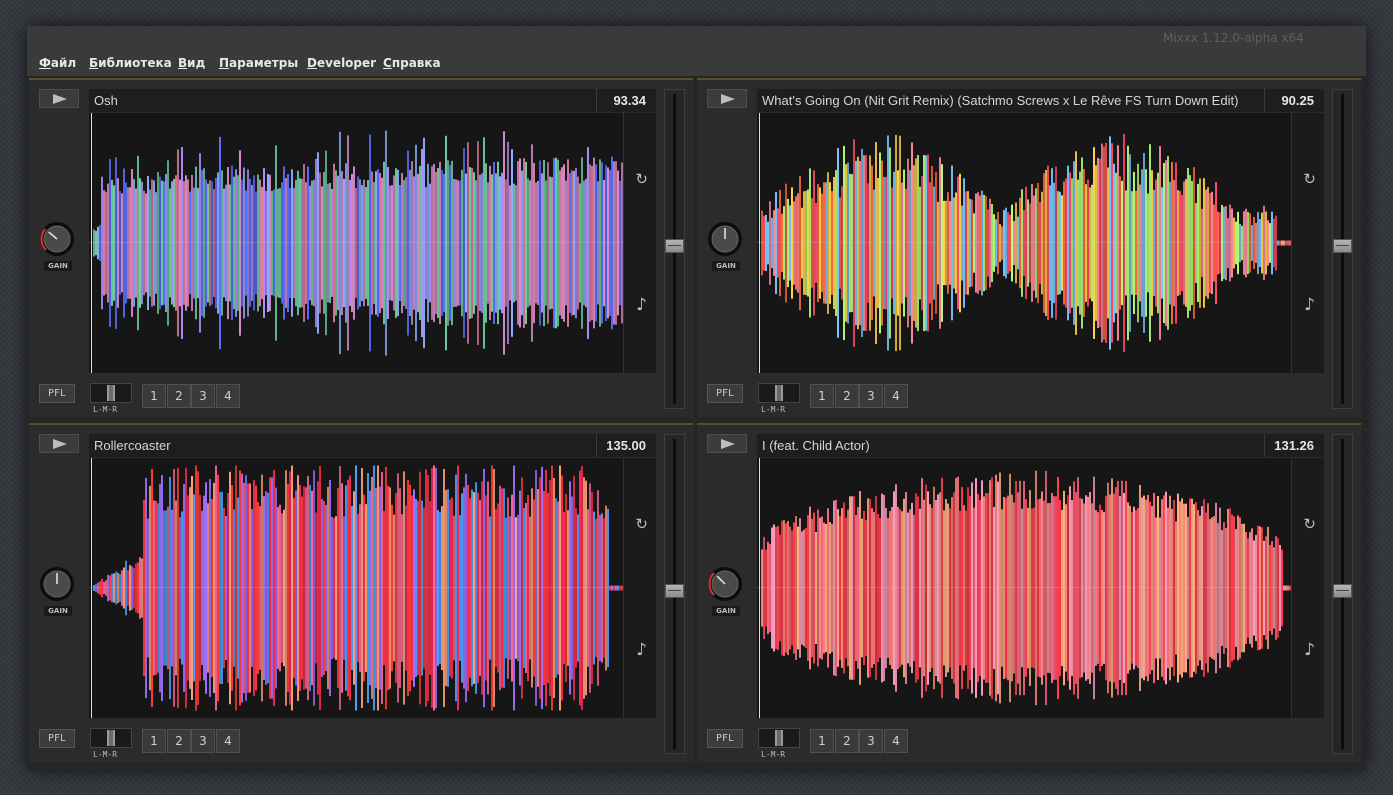 The width and height of the screenshot is (1393, 795). What do you see at coordinates (196, 63) in the screenshot?
I see `menu-view-label-rest: ид` at bounding box center [196, 63].